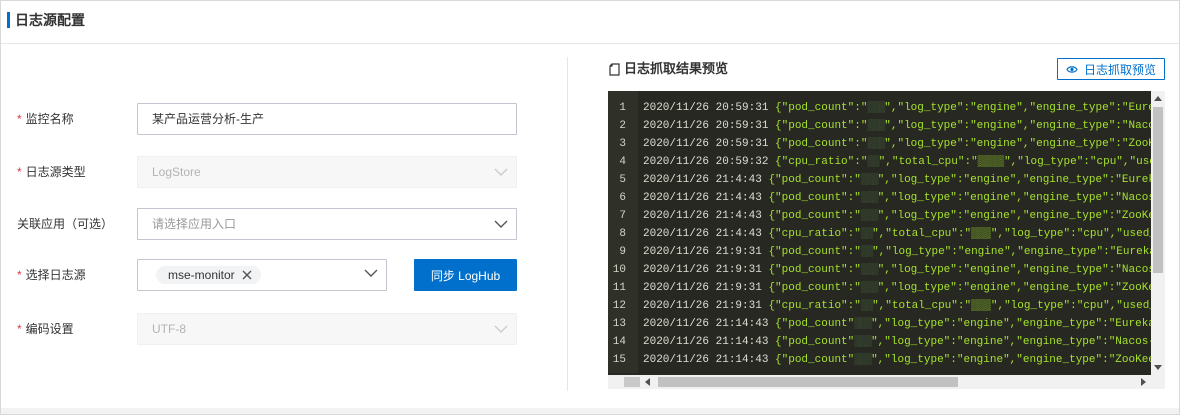  I want to click on preview-title: 日志抓取结果预览, so click(668, 69).